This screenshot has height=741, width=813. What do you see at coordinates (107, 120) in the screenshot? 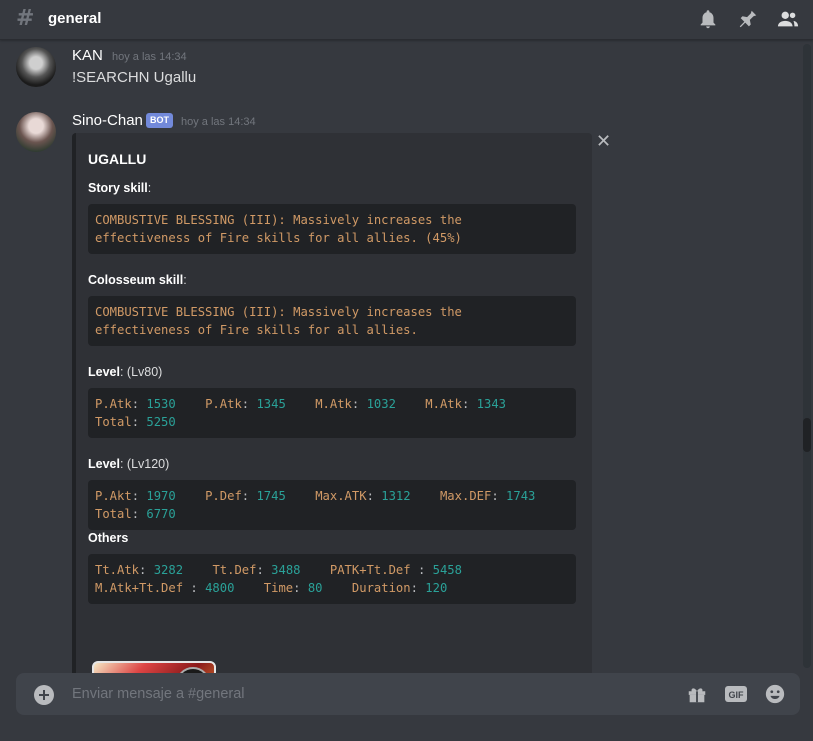
I see `username: Sino-Chan` at bounding box center [107, 120].